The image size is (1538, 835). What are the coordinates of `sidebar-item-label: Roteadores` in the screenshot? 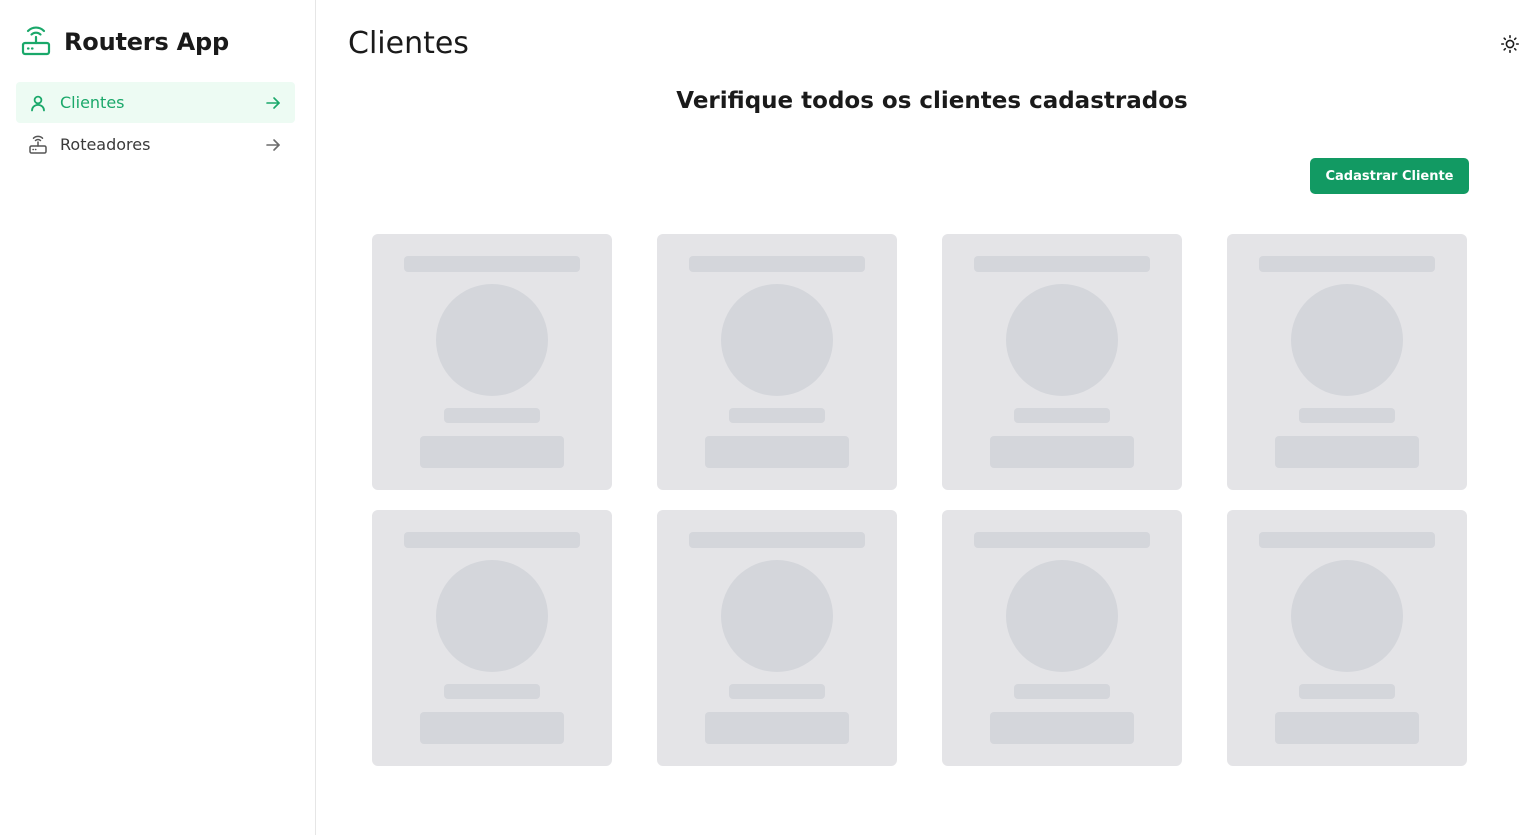 It's located at (105, 144).